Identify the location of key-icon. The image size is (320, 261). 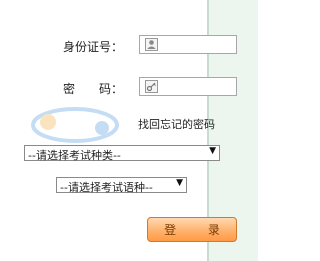
(151, 86).